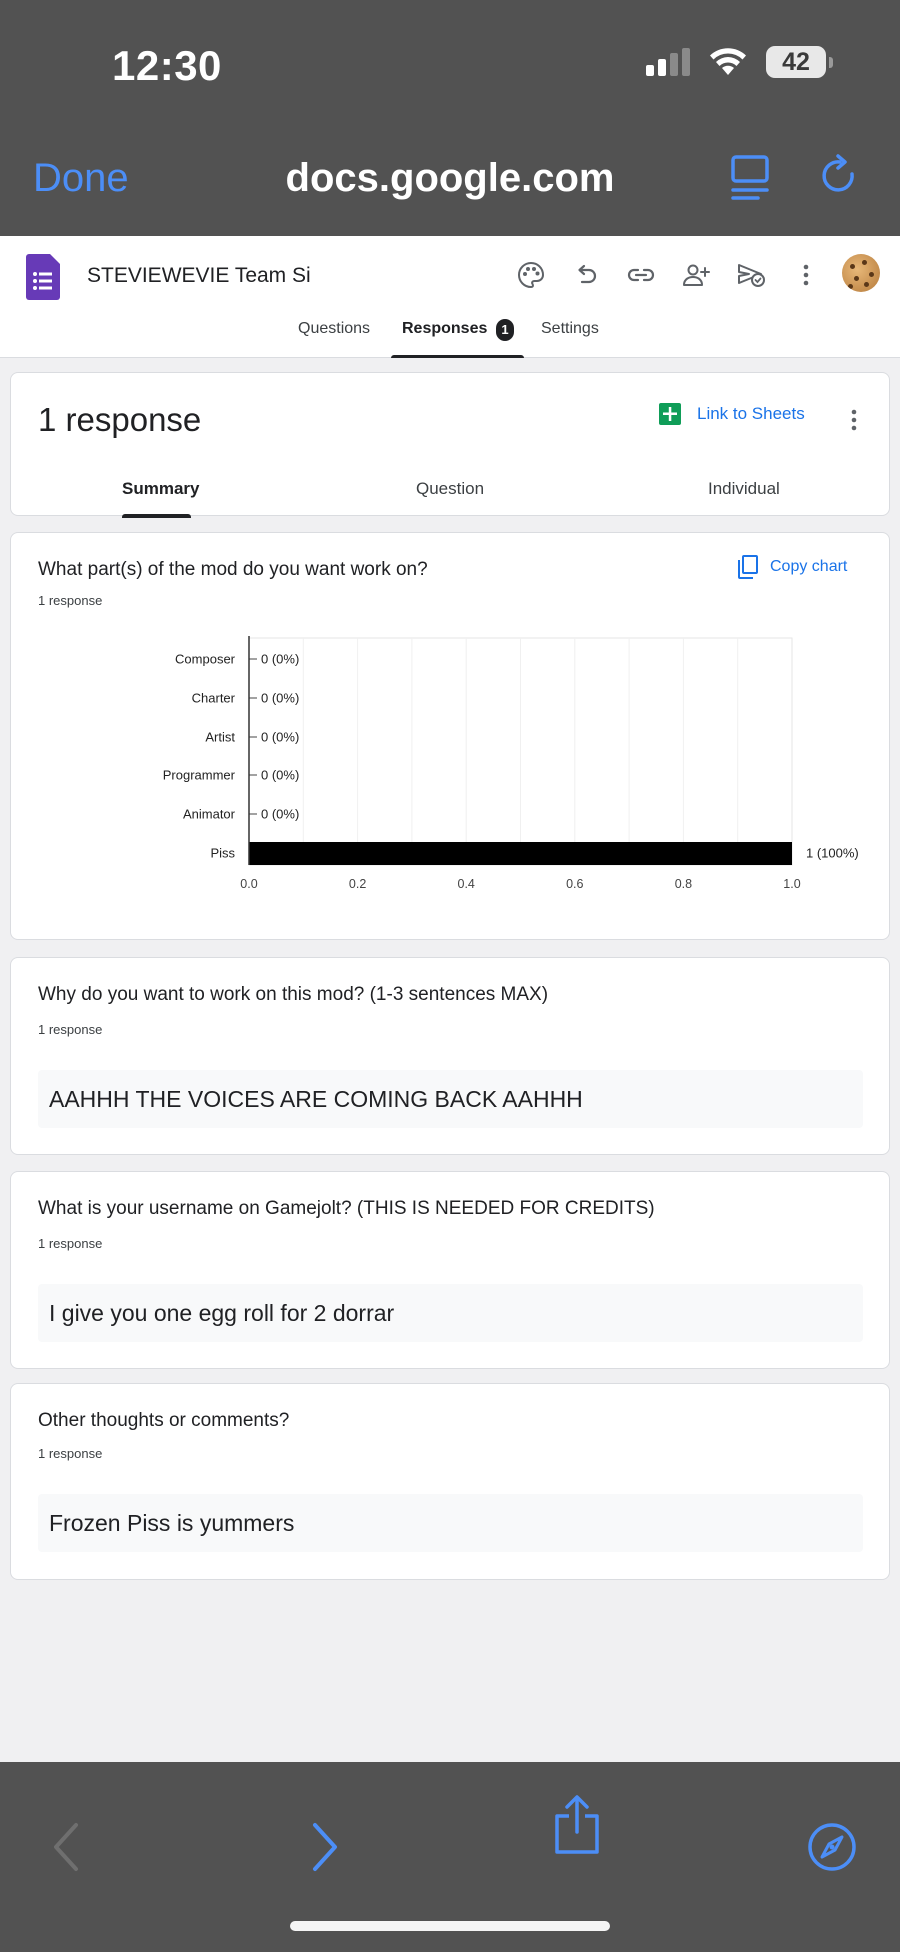 This screenshot has width=900, height=1952. I want to click on undo-icon, so click(586, 275).